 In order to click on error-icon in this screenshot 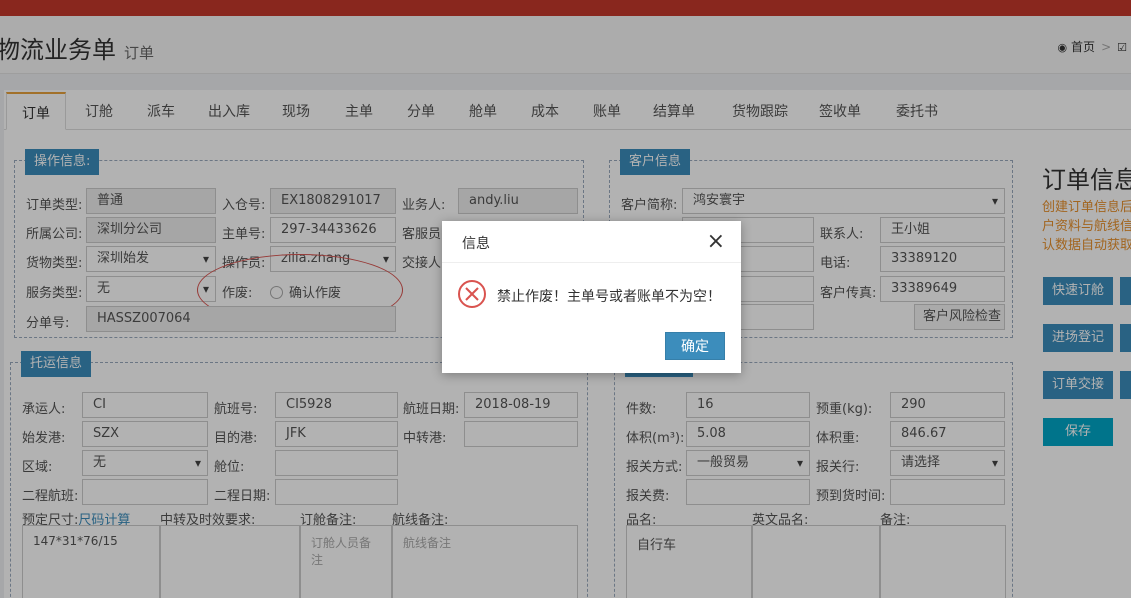, I will do `click(472, 294)`.